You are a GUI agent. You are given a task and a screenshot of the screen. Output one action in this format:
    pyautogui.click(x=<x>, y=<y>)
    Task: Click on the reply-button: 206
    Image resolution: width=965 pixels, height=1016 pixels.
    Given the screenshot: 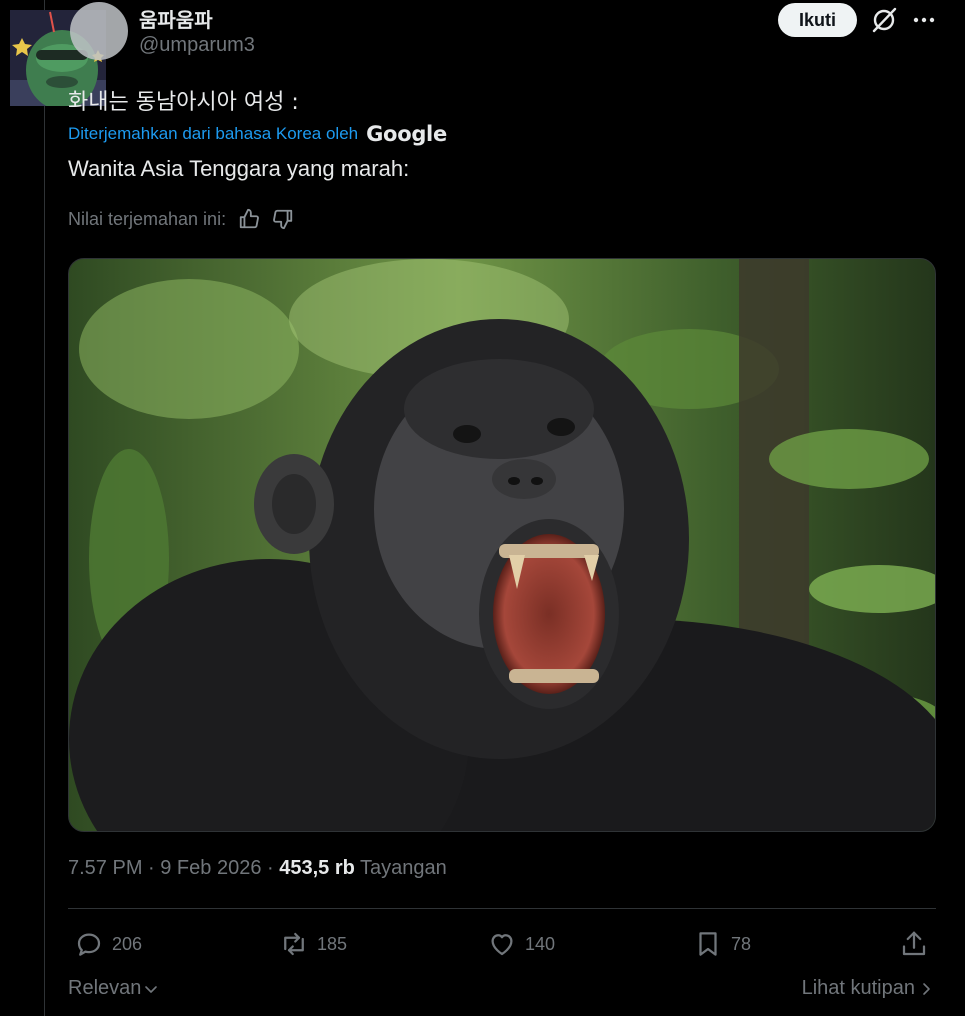 What is the action you would take?
    pyautogui.click(x=108, y=944)
    